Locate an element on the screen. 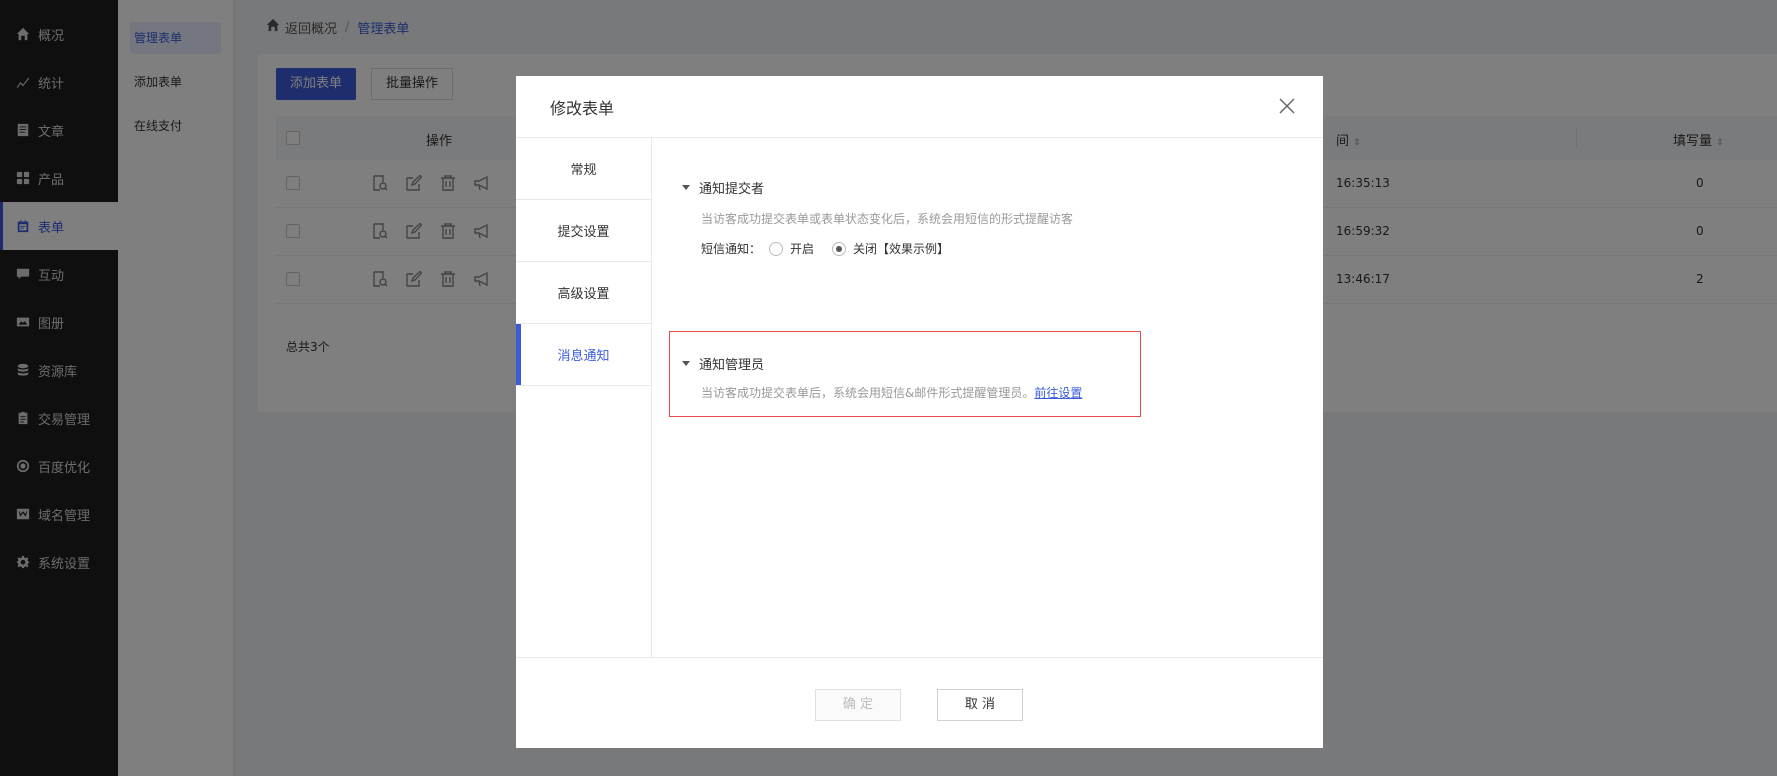  notify-admin-toggle: 通知管理员 is located at coordinates (723, 363).